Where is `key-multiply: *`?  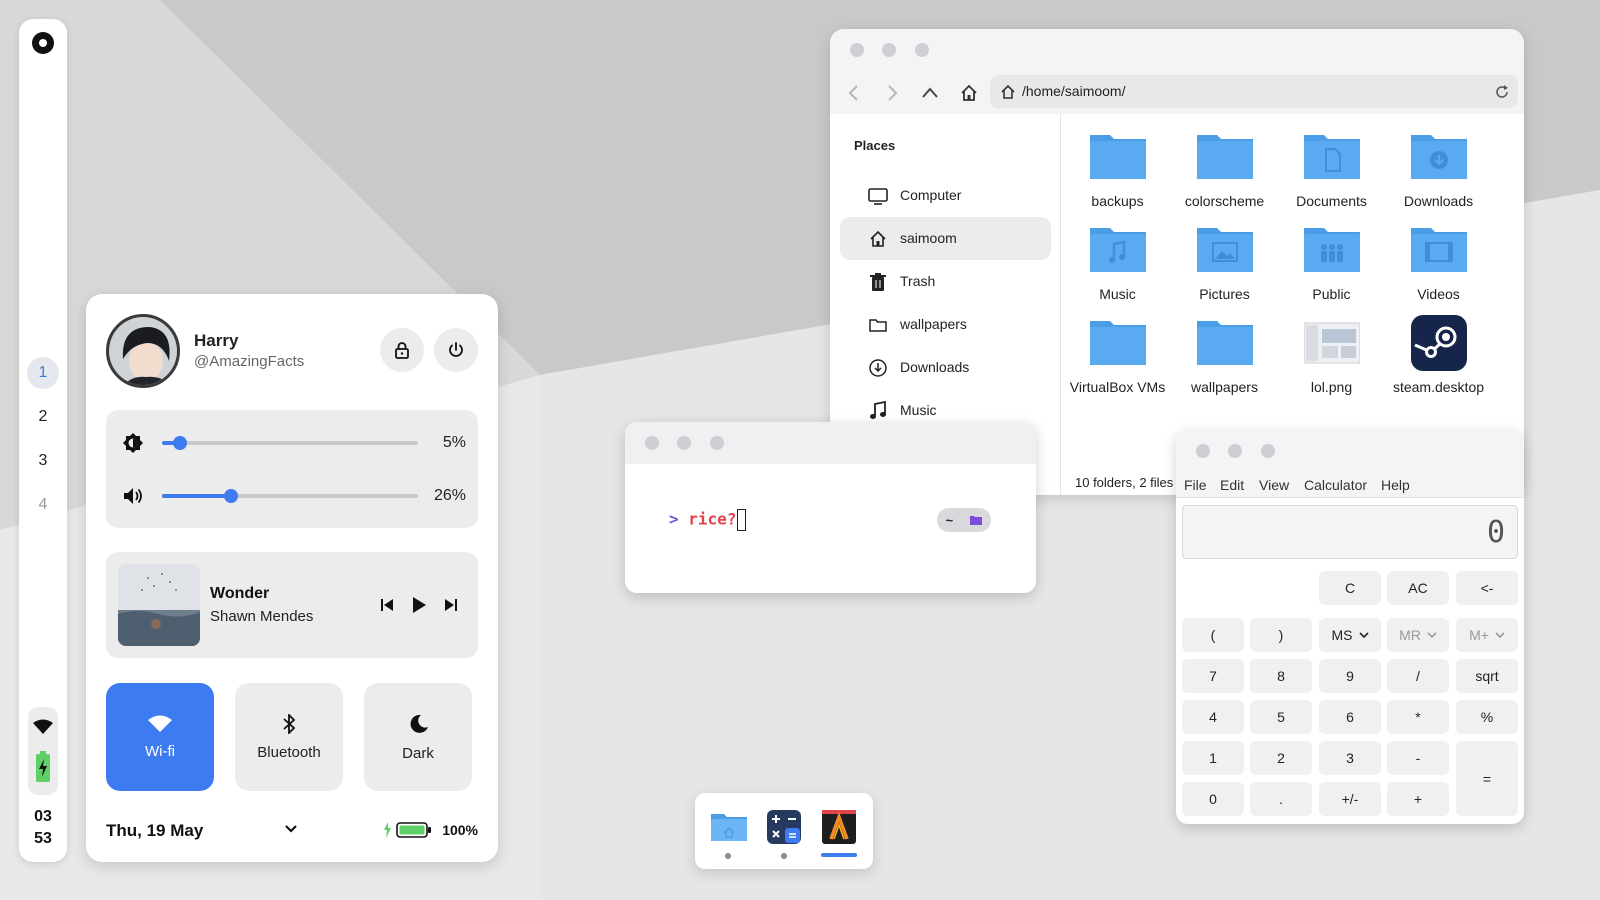 key-multiply: * is located at coordinates (1418, 717).